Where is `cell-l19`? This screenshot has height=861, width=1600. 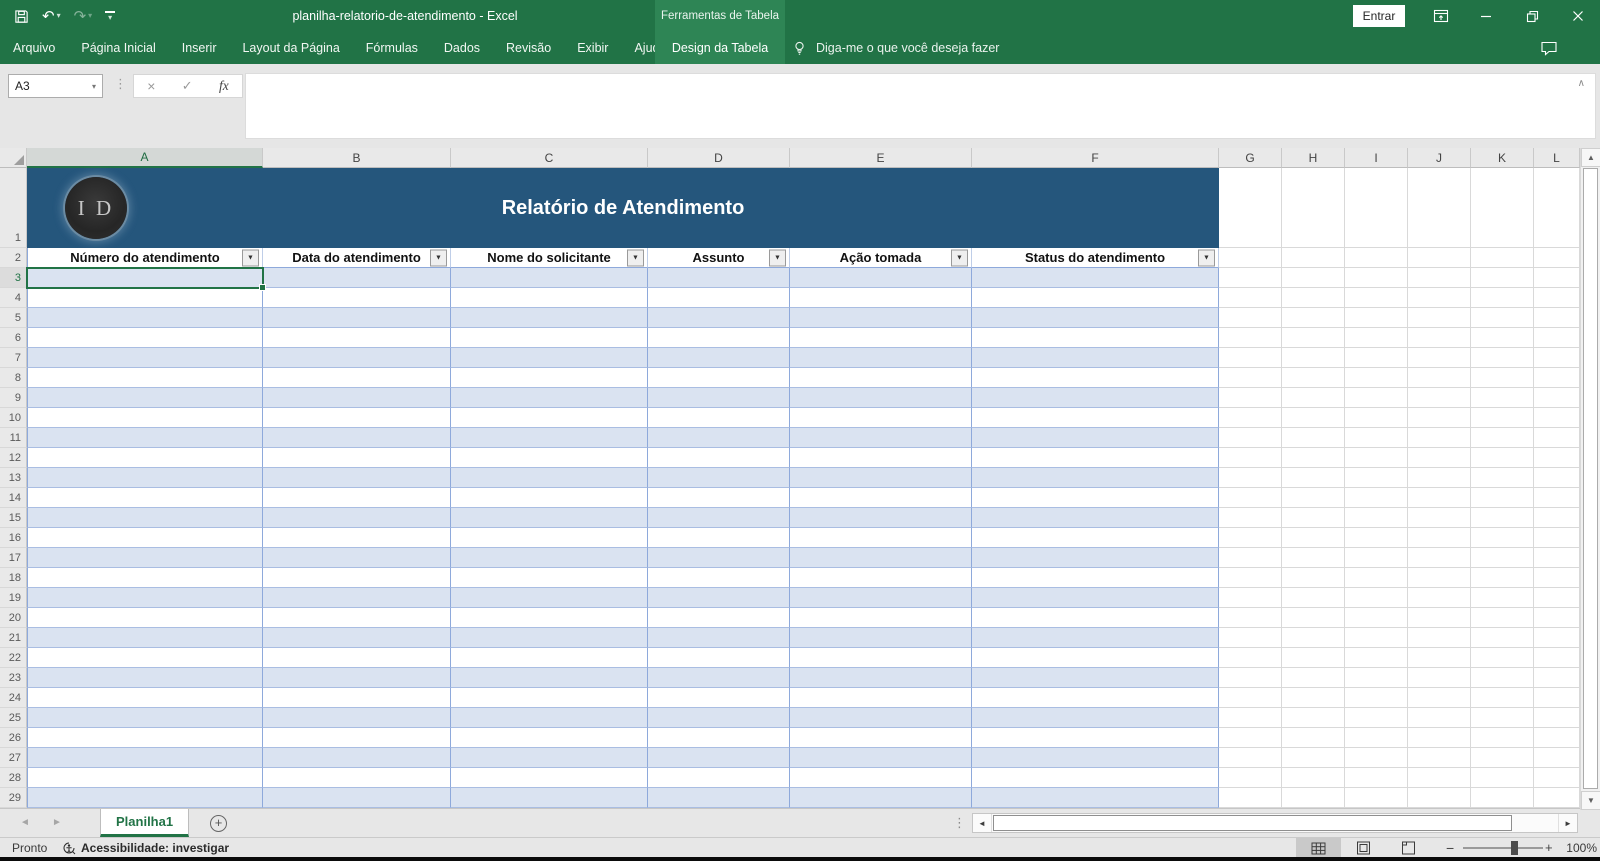 cell-l19 is located at coordinates (1557, 598).